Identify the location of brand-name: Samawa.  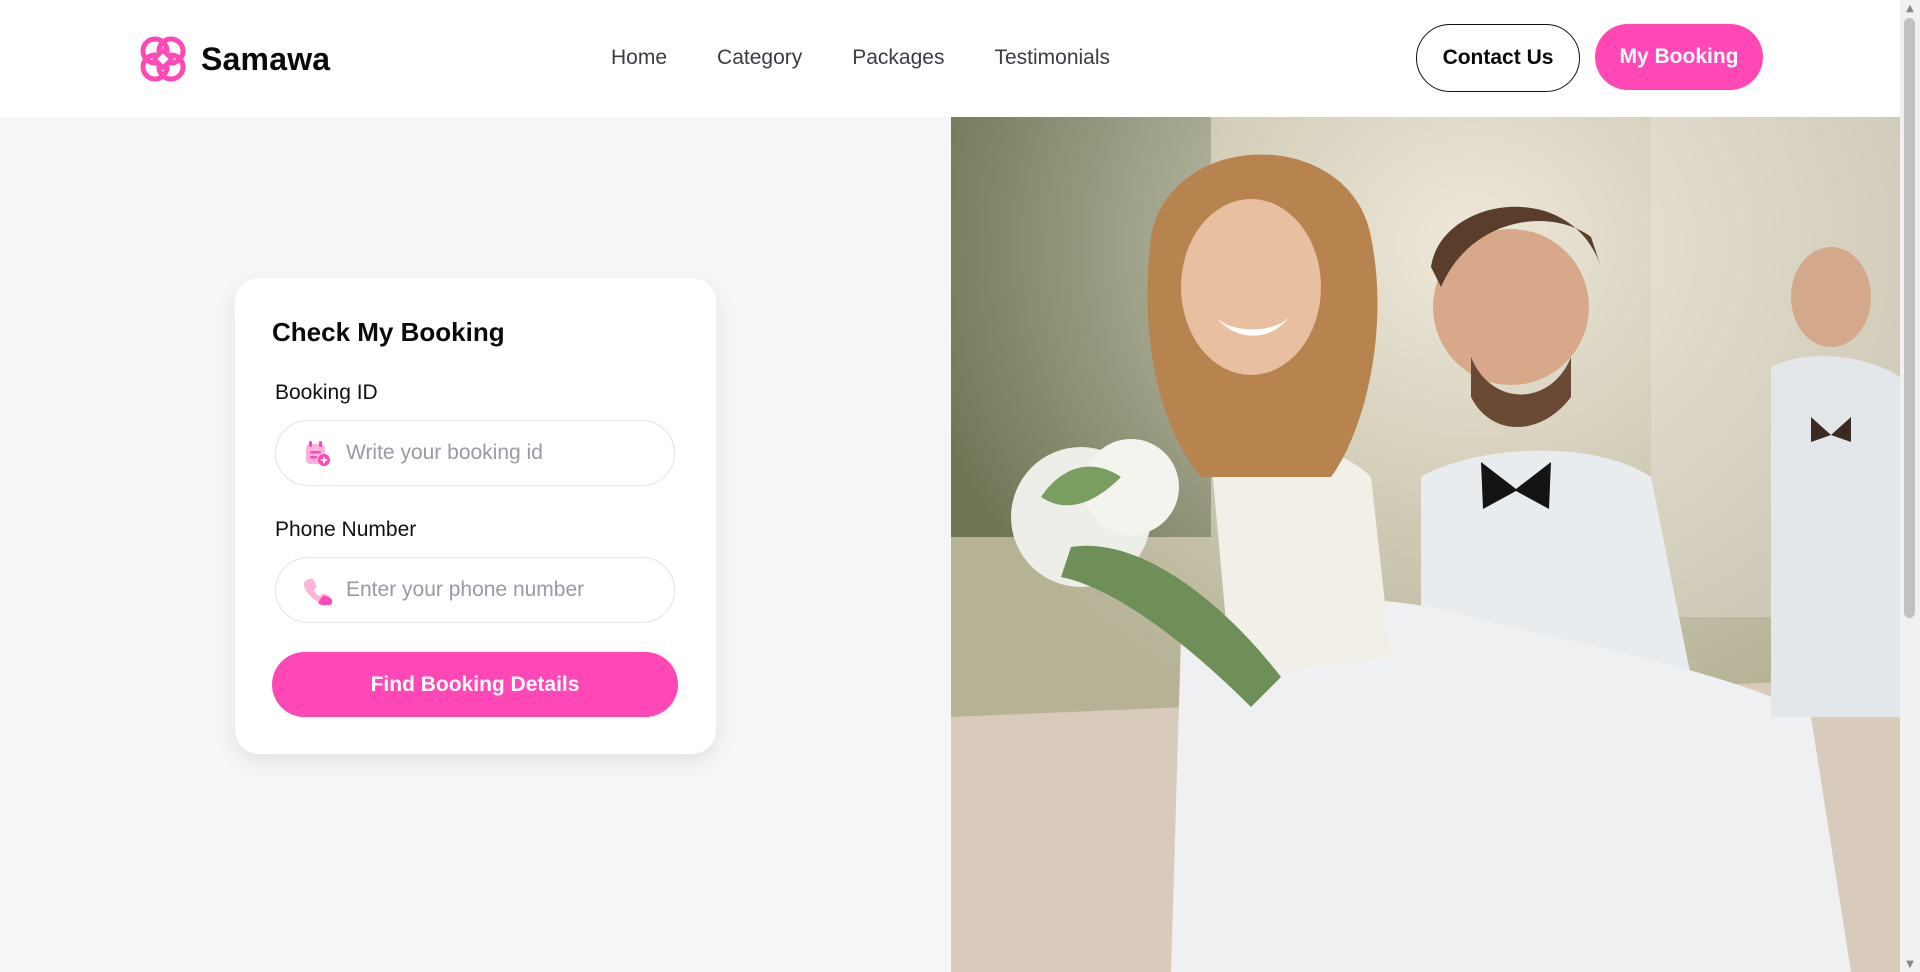
(266, 58).